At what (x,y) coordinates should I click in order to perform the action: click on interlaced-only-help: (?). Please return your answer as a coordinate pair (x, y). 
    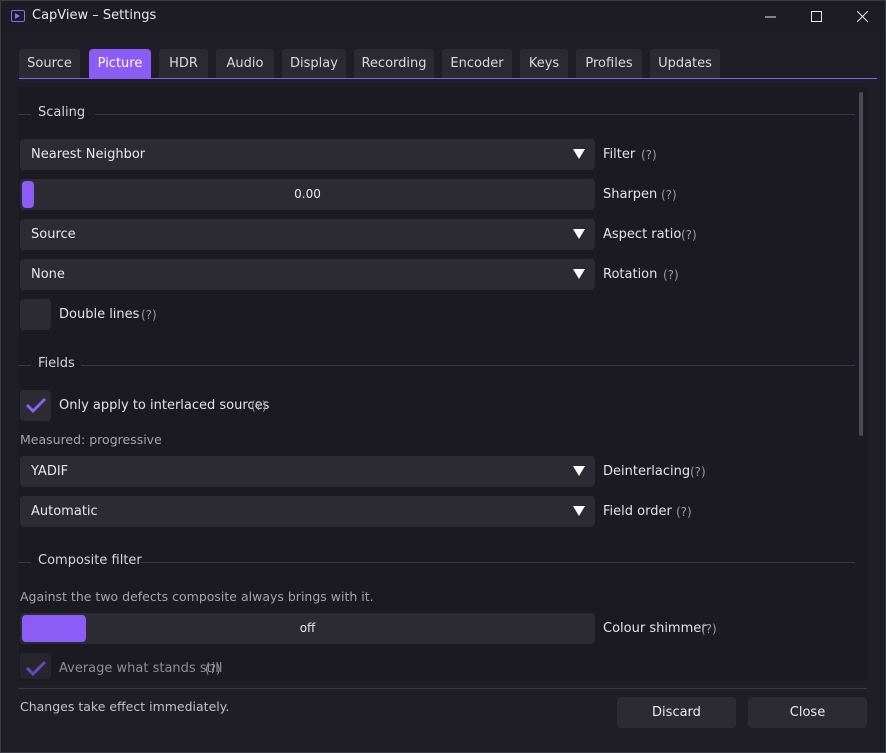
    Looking at the image, I should click on (259, 406).